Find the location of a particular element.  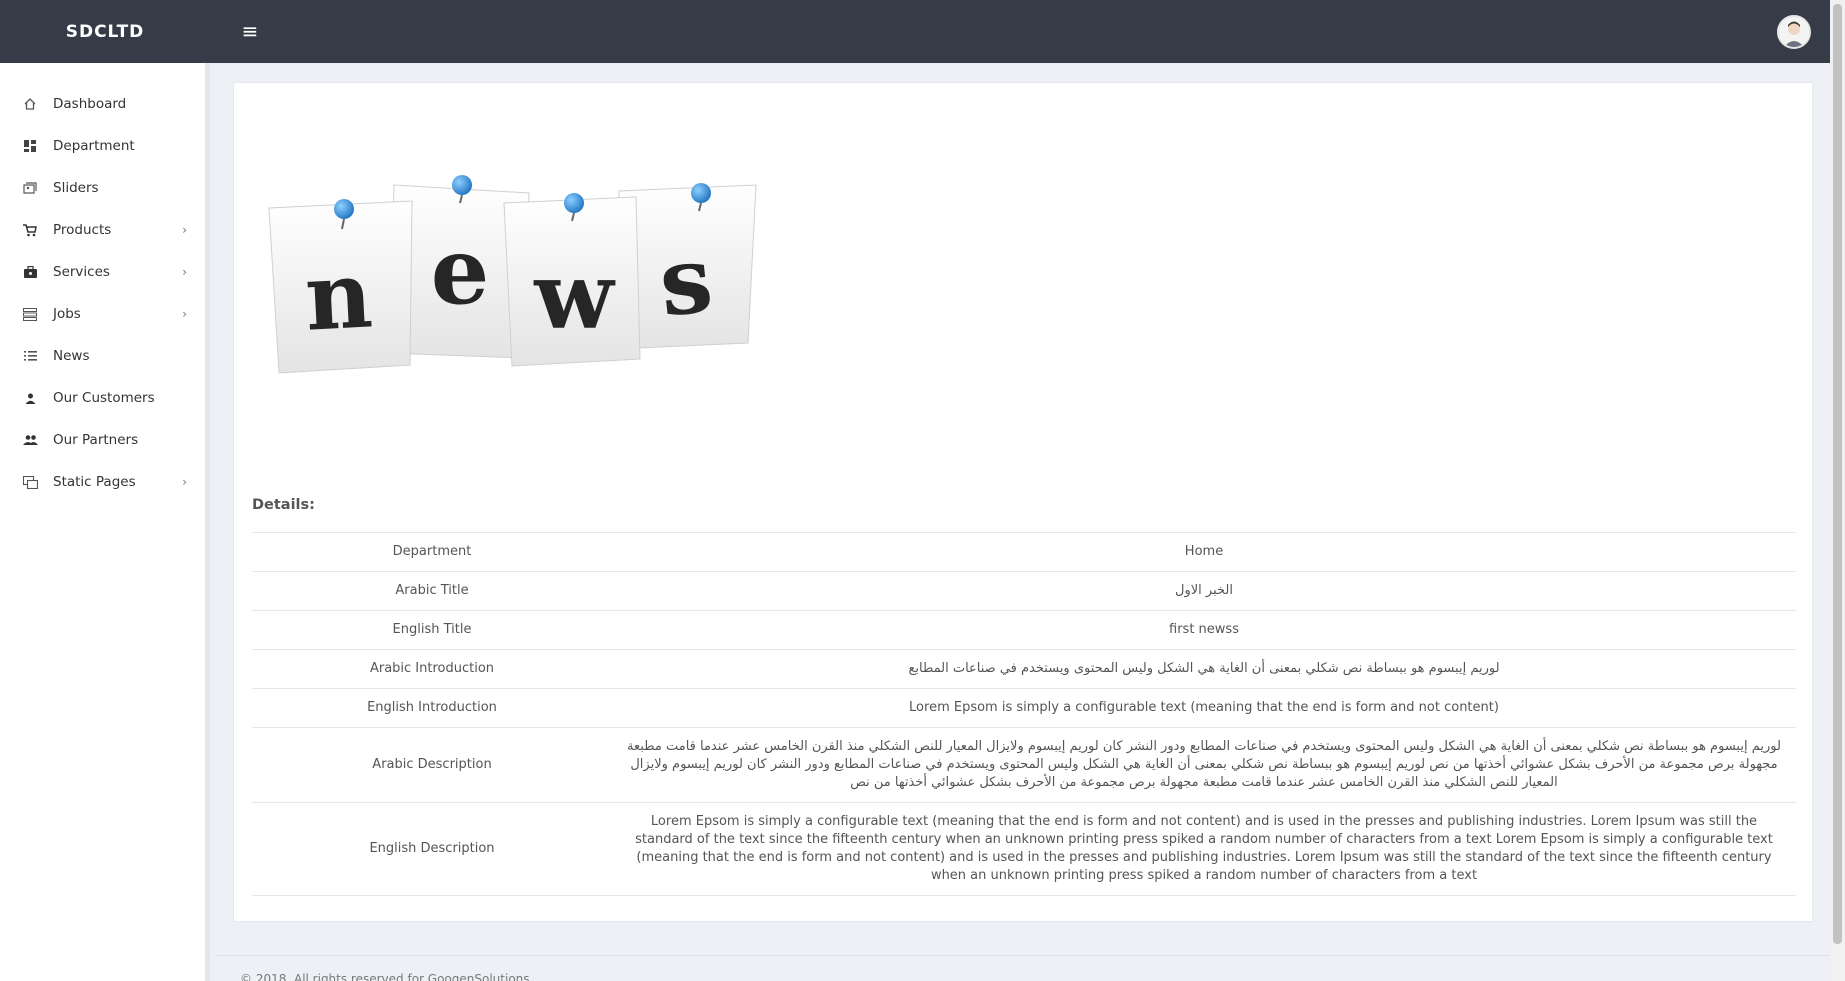

sidebar-item-department: Department is located at coordinates (102, 146).